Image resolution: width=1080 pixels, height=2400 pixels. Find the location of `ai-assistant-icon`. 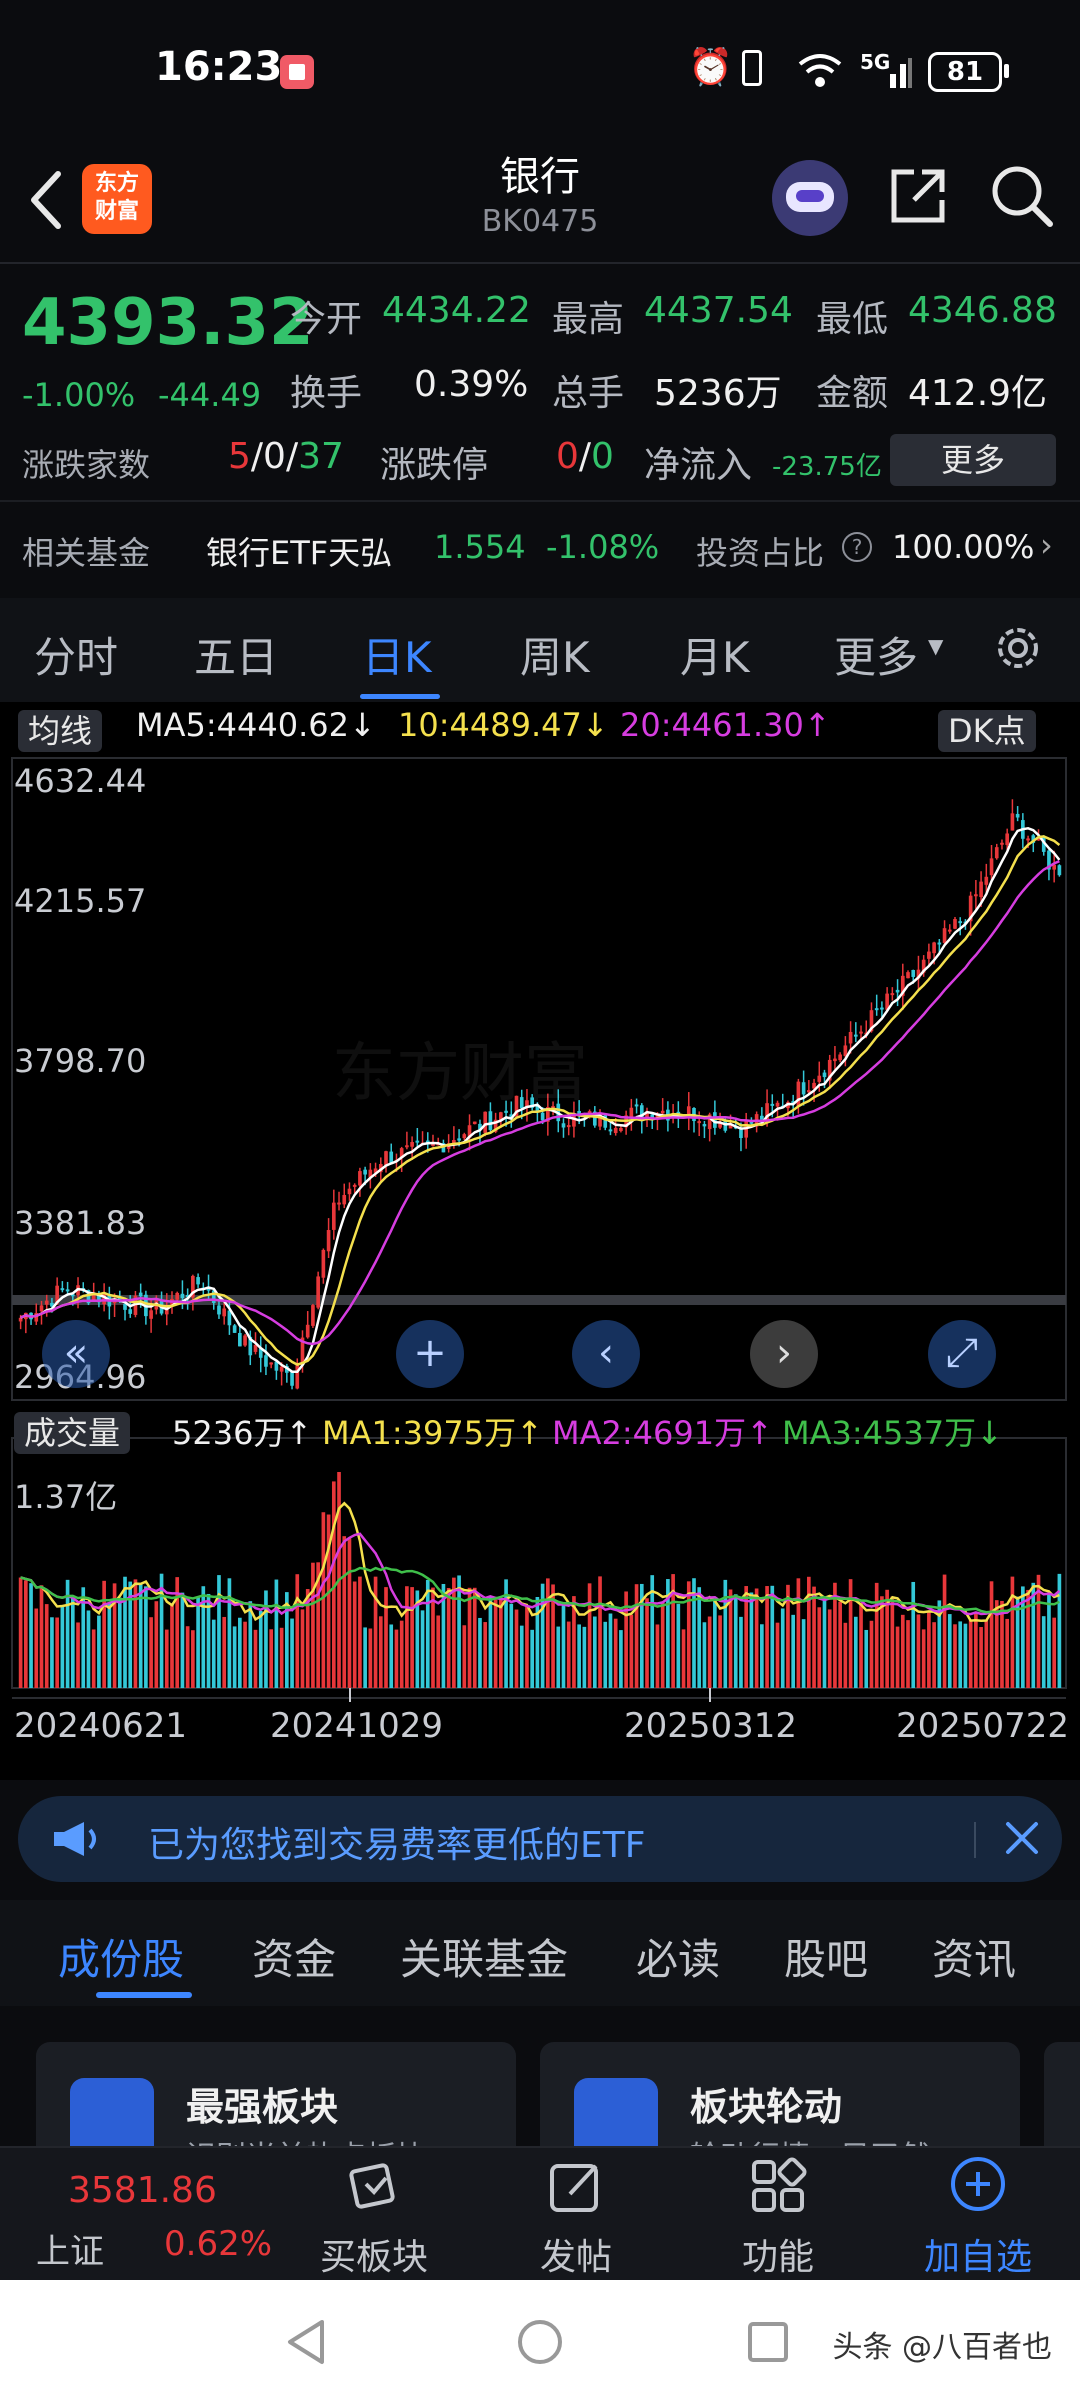

ai-assistant-icon is located at coordinates (810, 198).